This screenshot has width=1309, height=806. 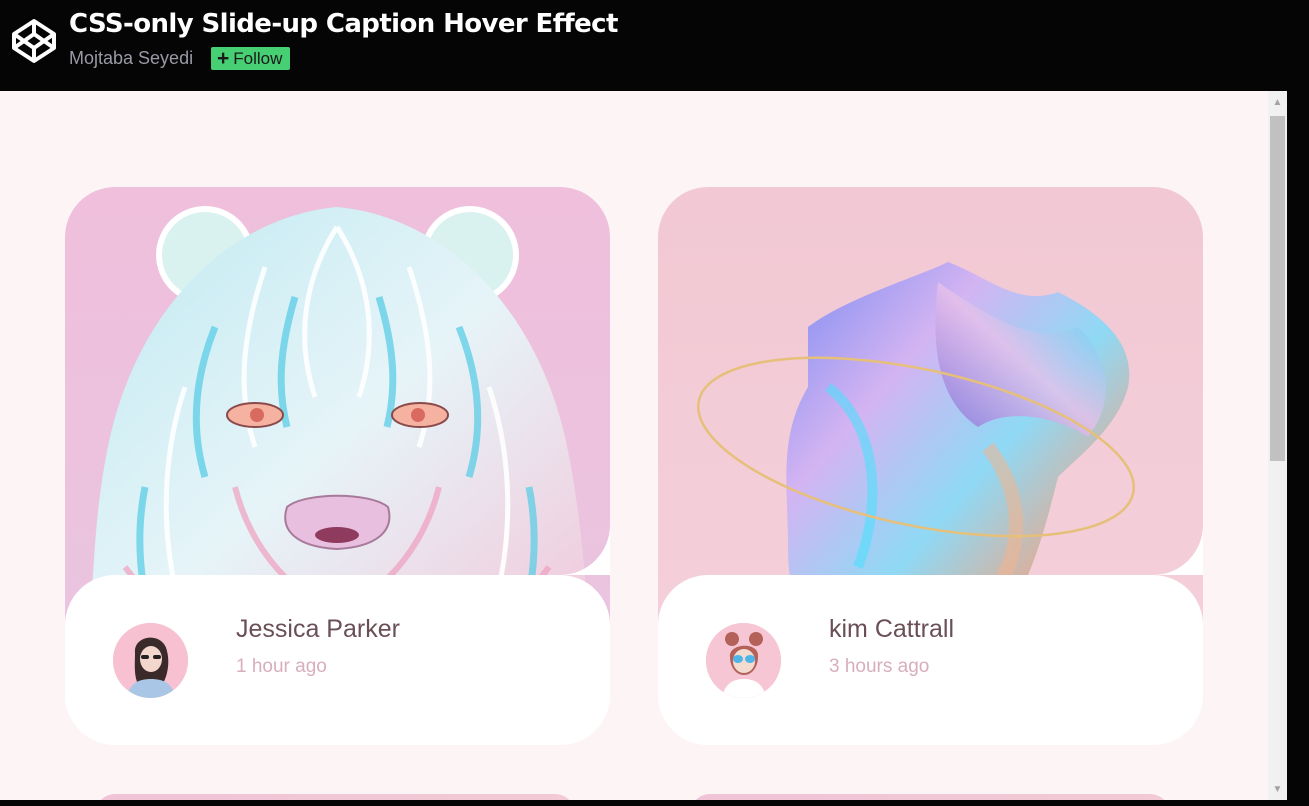 I want to click on scrollbar-thumb, so click(x=1277, y=288).